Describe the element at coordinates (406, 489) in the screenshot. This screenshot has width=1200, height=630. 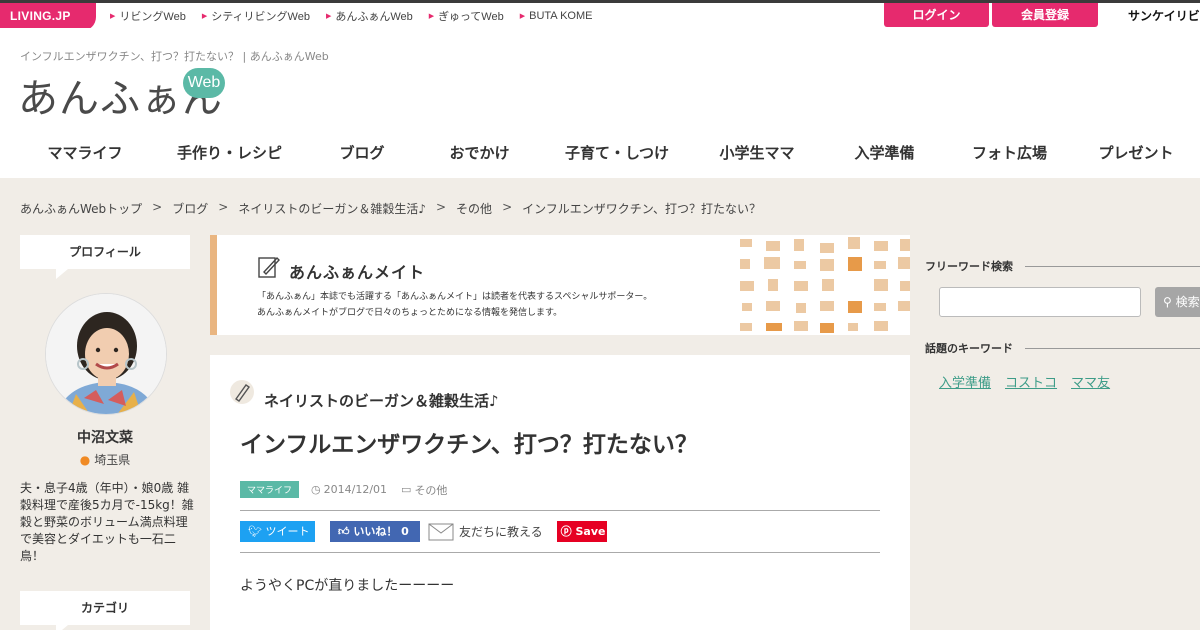
I see `folder-icon: ▭` at that location.